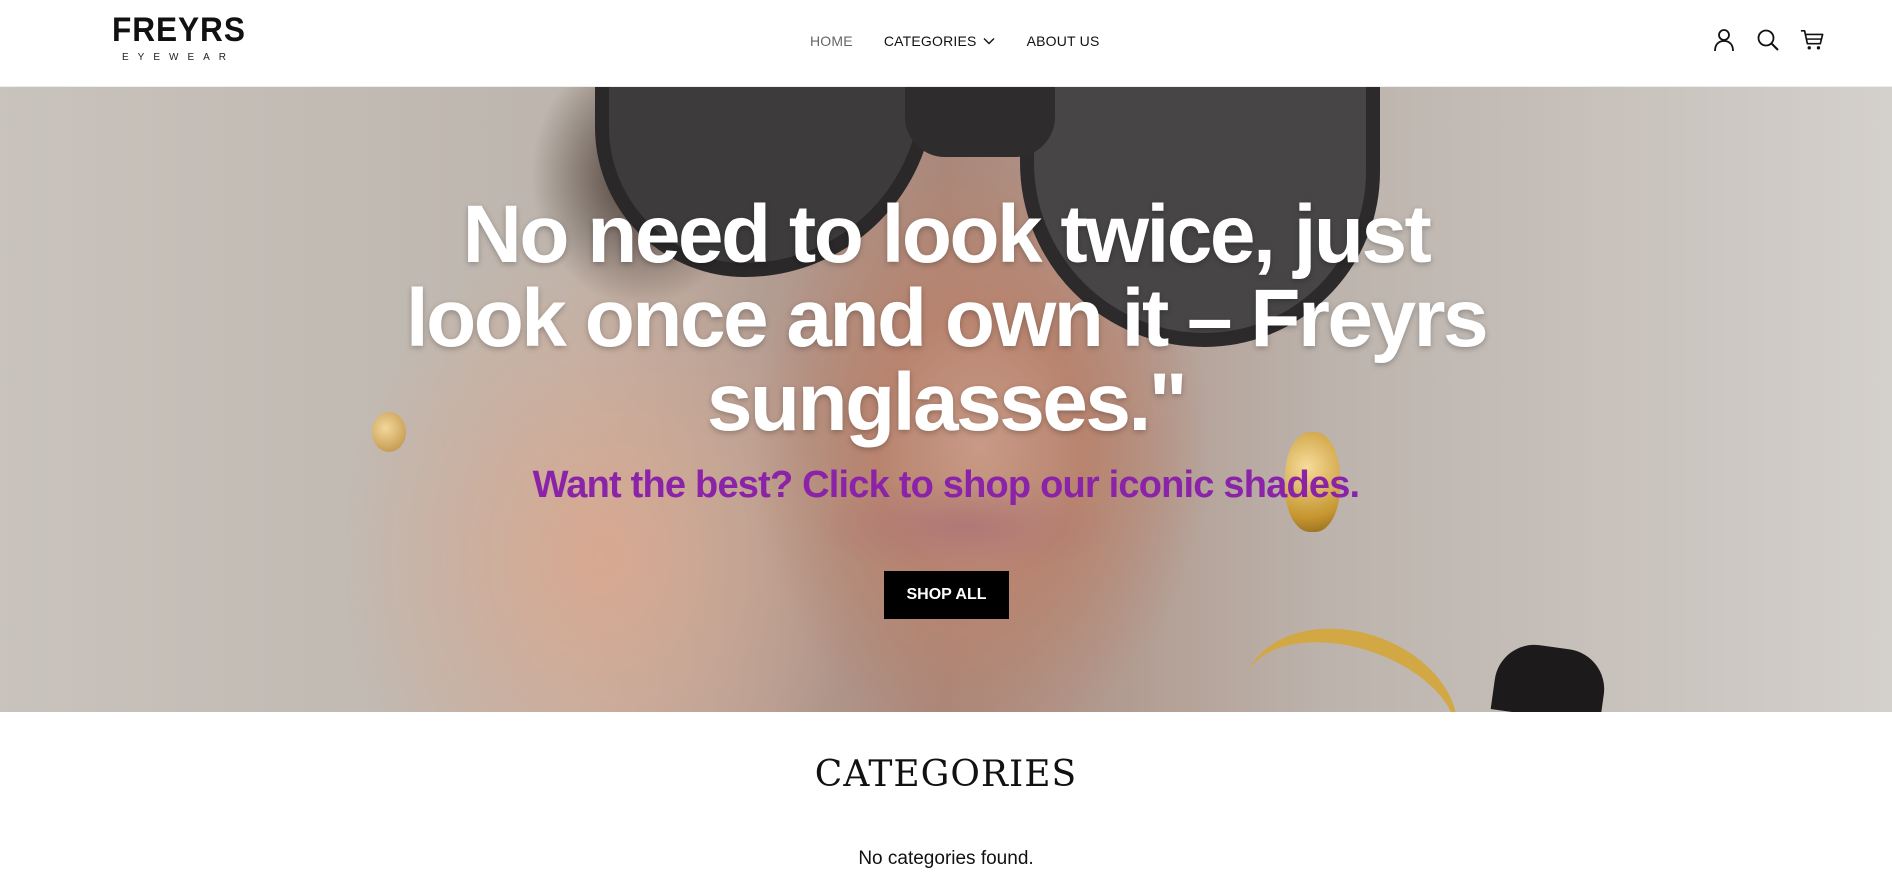 This screenshot has width=1892, height=894. I want to click on categories-empty-message: No categories found., so click(946, 858).